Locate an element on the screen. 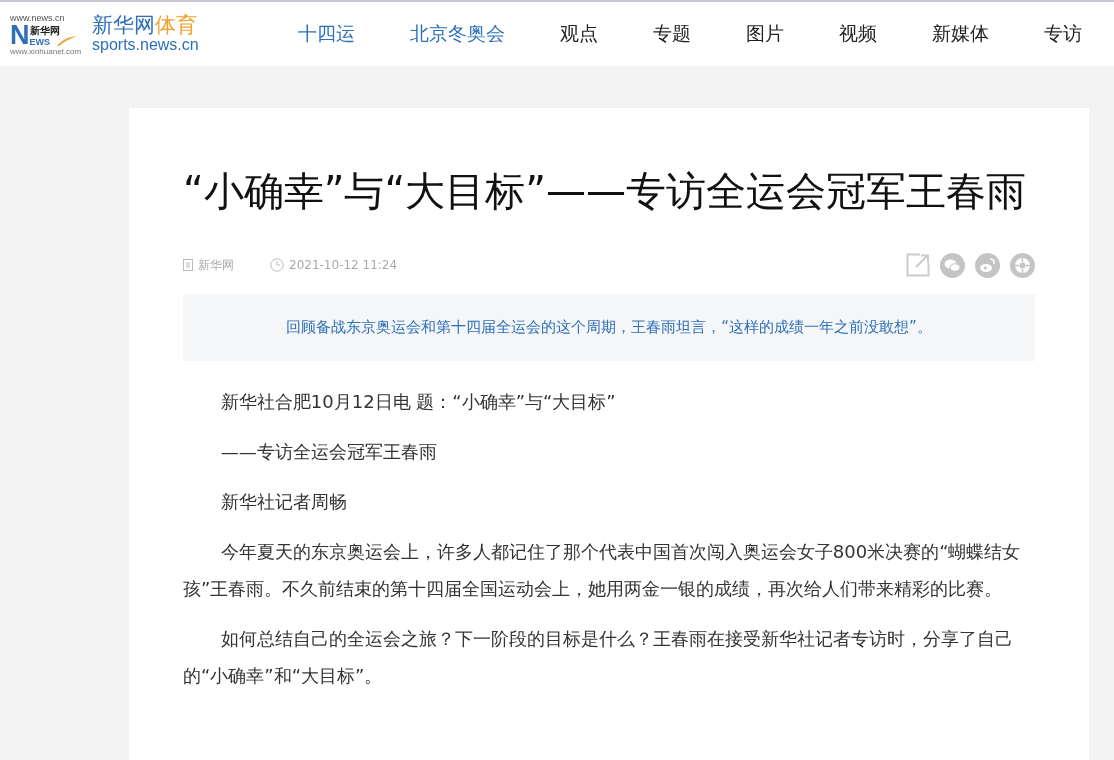 Image resolution: width=1114 pixels, height=760 pixels. article-paragraph: ——专访全运会冠军王春雨 is located at coordinates (328, 452).